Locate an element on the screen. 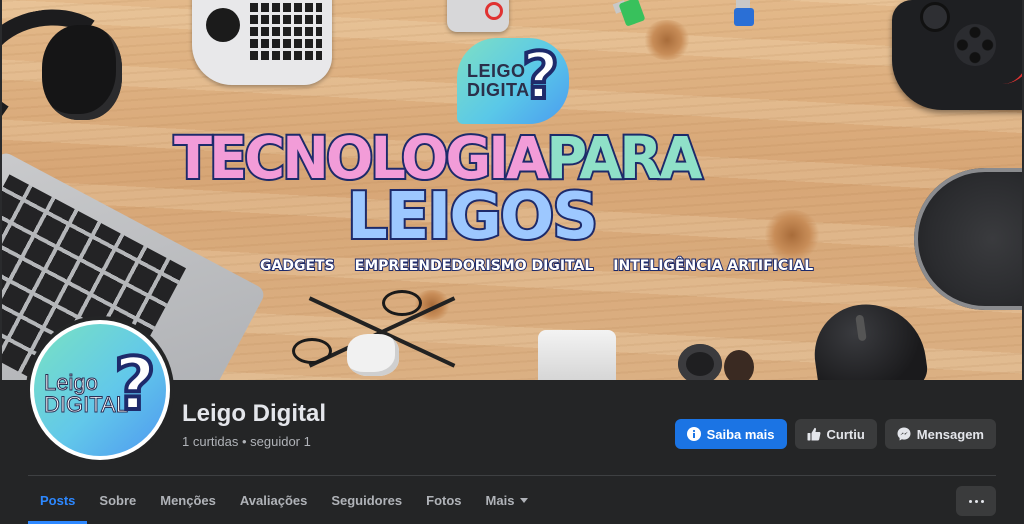  tab-mentions: Menções is located at coordinates (188, 500).